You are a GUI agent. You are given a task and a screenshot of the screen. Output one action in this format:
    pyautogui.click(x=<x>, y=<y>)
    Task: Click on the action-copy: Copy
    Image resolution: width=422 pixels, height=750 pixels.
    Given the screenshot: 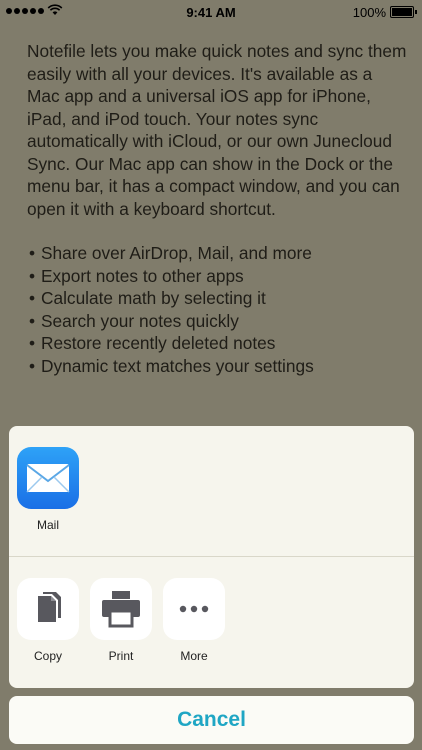 What is the action you would take?
    pyautogui.click(x=48, y=620)
    